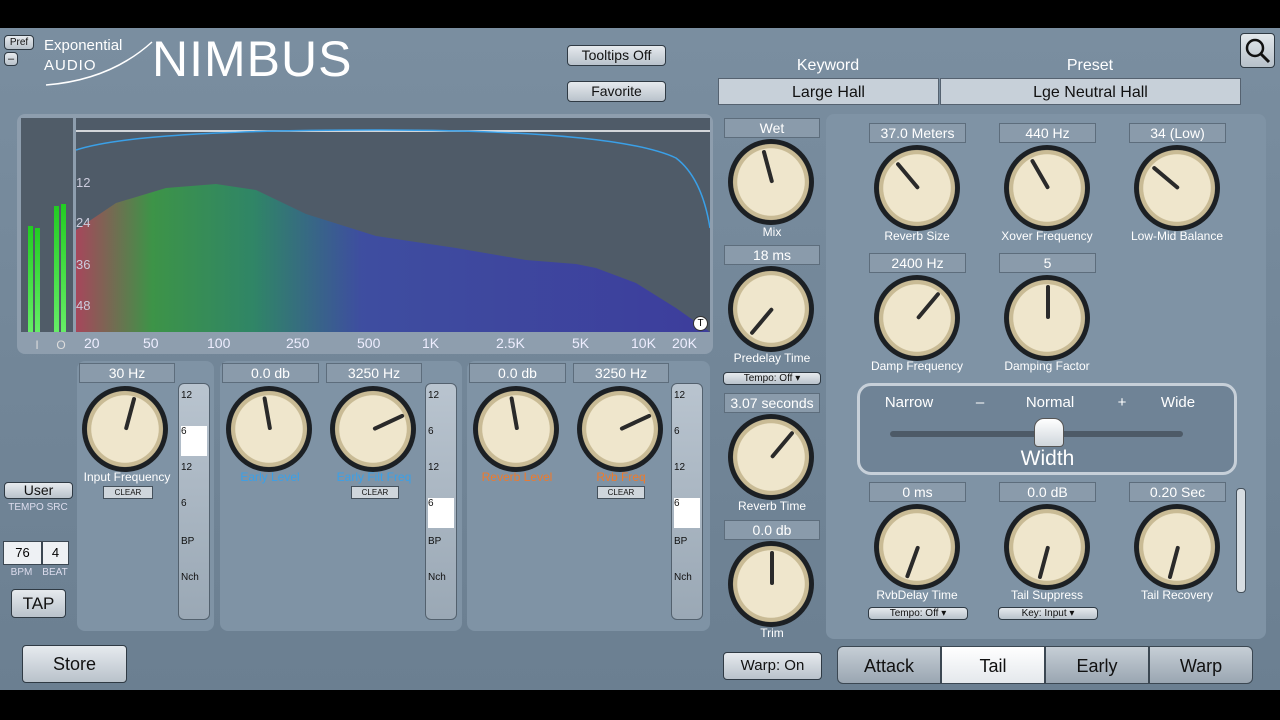  I want to click on lowmid-knob, so click(1177, 188).